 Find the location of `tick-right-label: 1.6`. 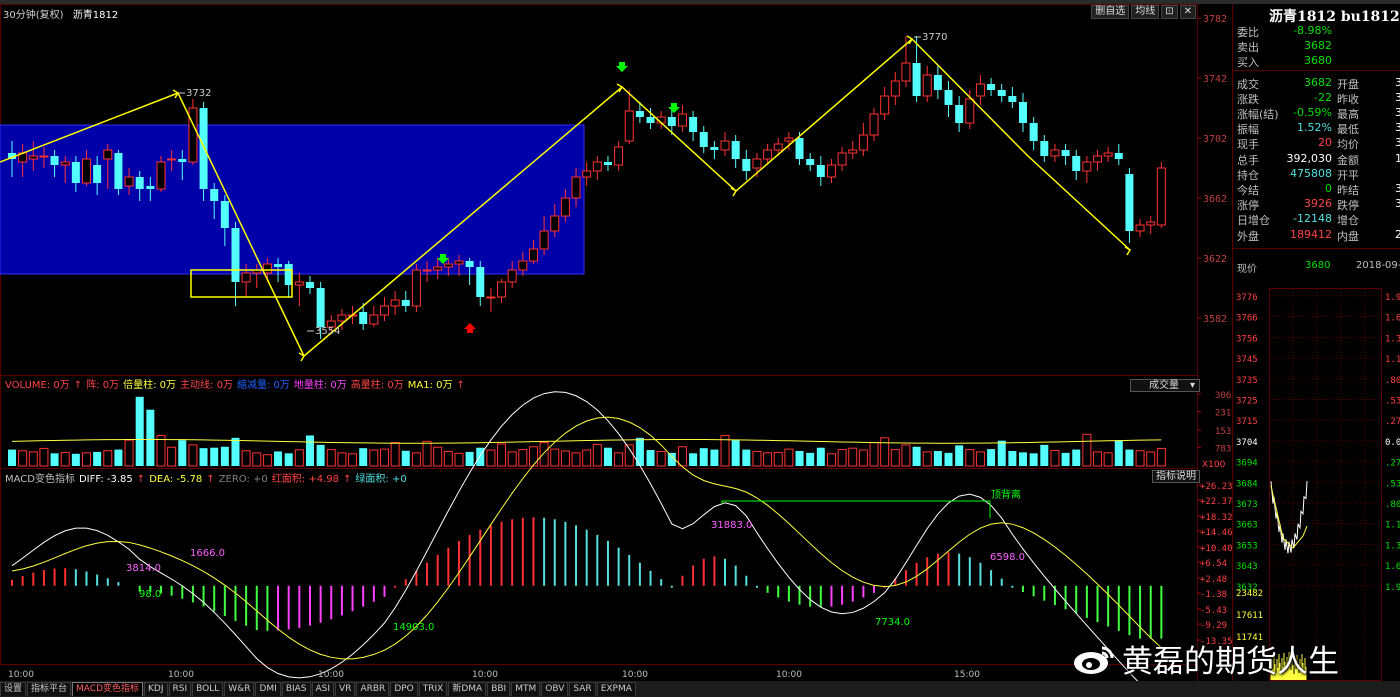

tick-right-label: 1.6 is located at coordinates (1392, 567).